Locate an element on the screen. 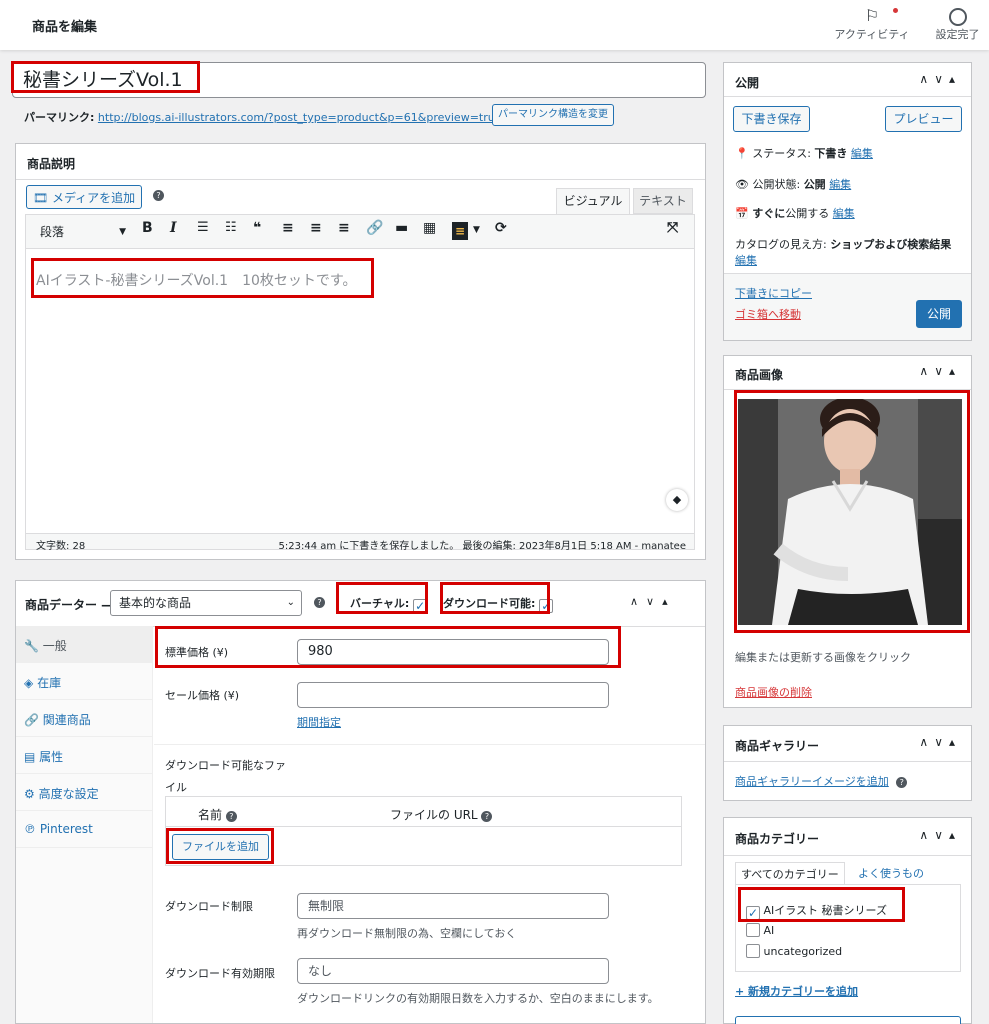 The width and height of the screenshot is (989, 1024). regular-price-input: 980 is located at coordinates (453, 652).